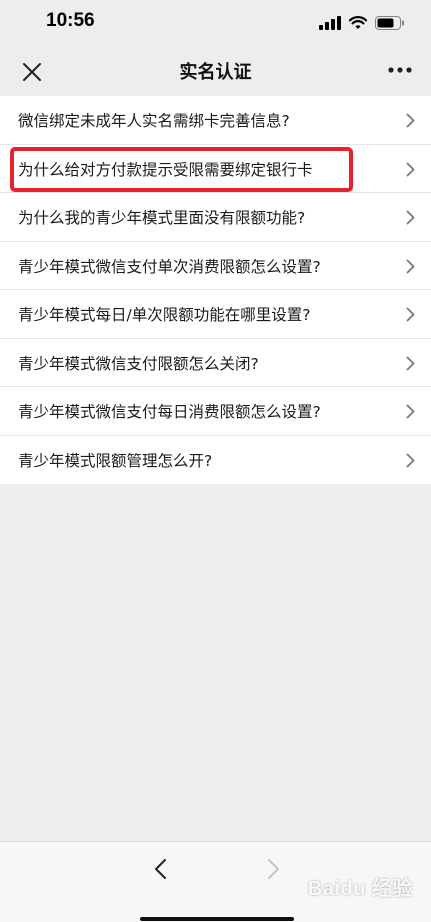 The height and width of the screenshot is (922, 431). I want to click on list-item: 青少年模式每日/单次限额功能在哪里设置?, so click(215, 314).